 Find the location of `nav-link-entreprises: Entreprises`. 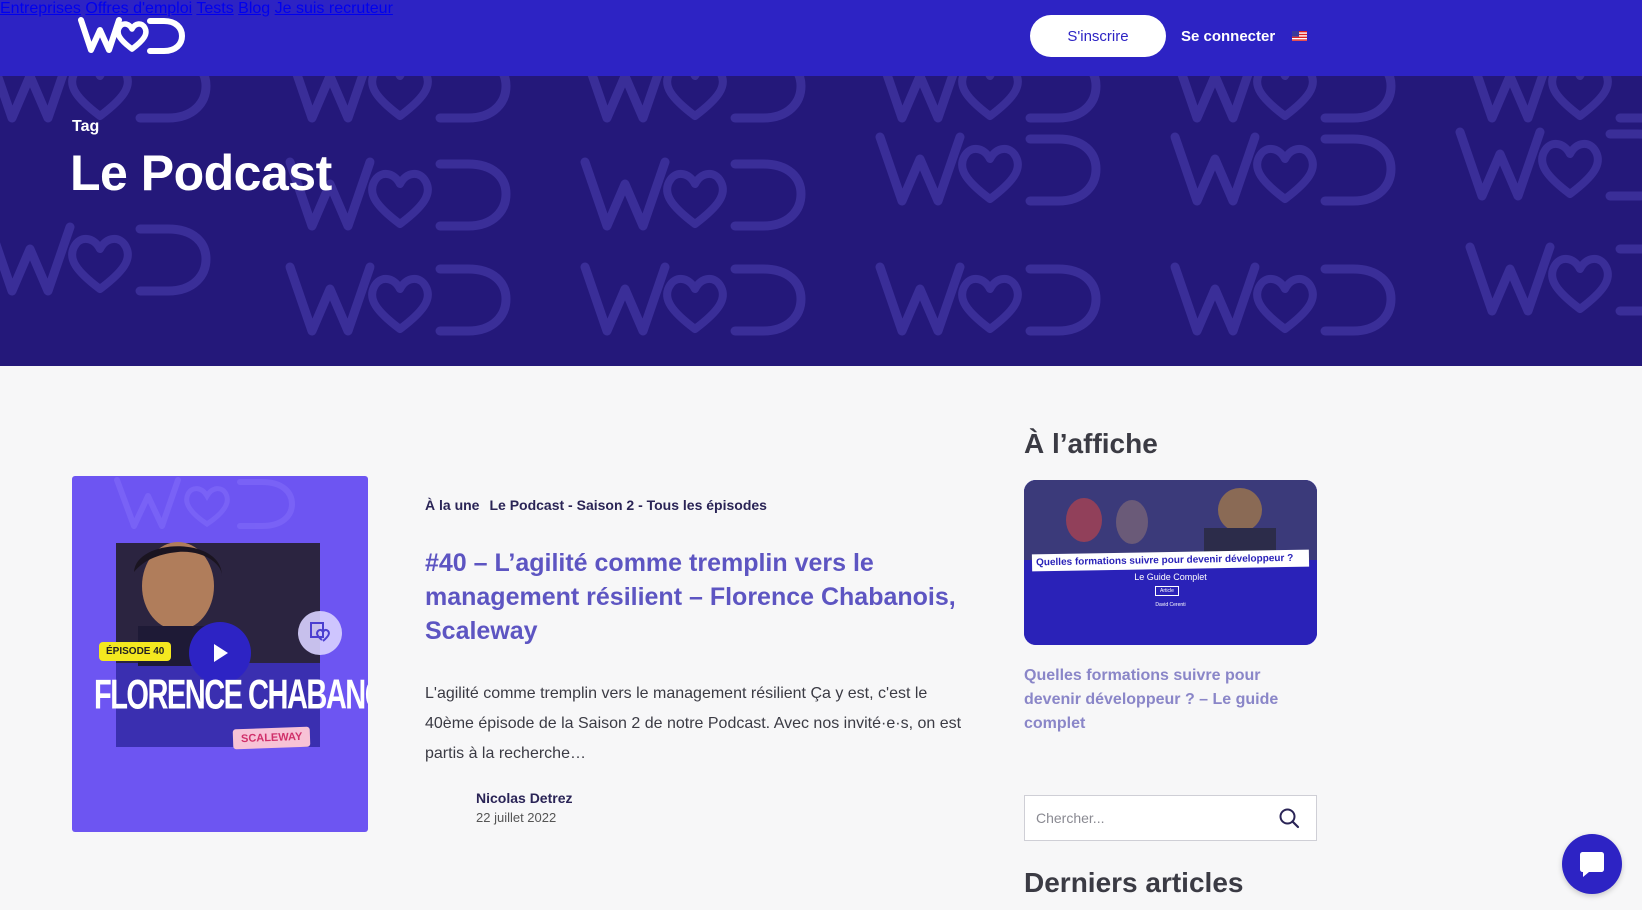

nav-link-entreprises: Entreprises is located at coordinates (40, 8).